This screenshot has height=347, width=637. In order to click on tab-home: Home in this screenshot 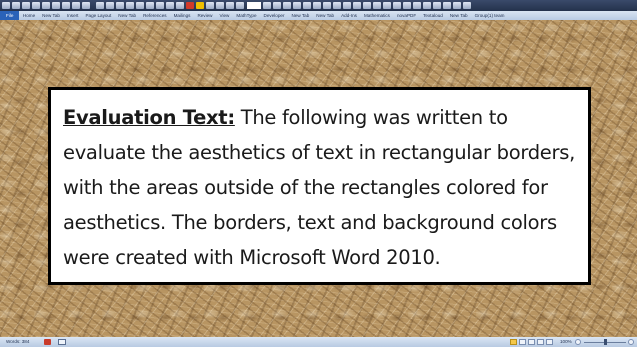, I will do `click(28, 15)`.